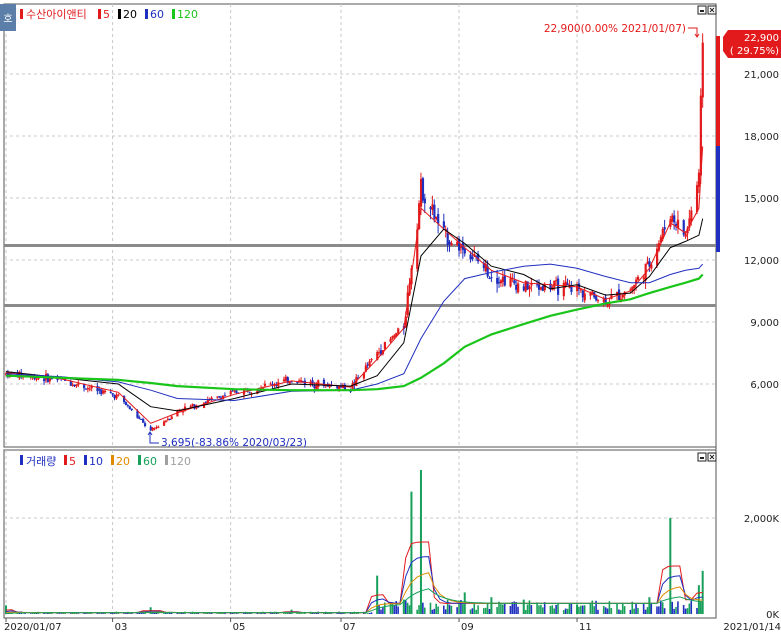 Image resolution: width=781 pixels, height=633 pixels. I want to click on low-price-annotation: 3,695(-83.86% 2020/03/23), so click(234, 443).